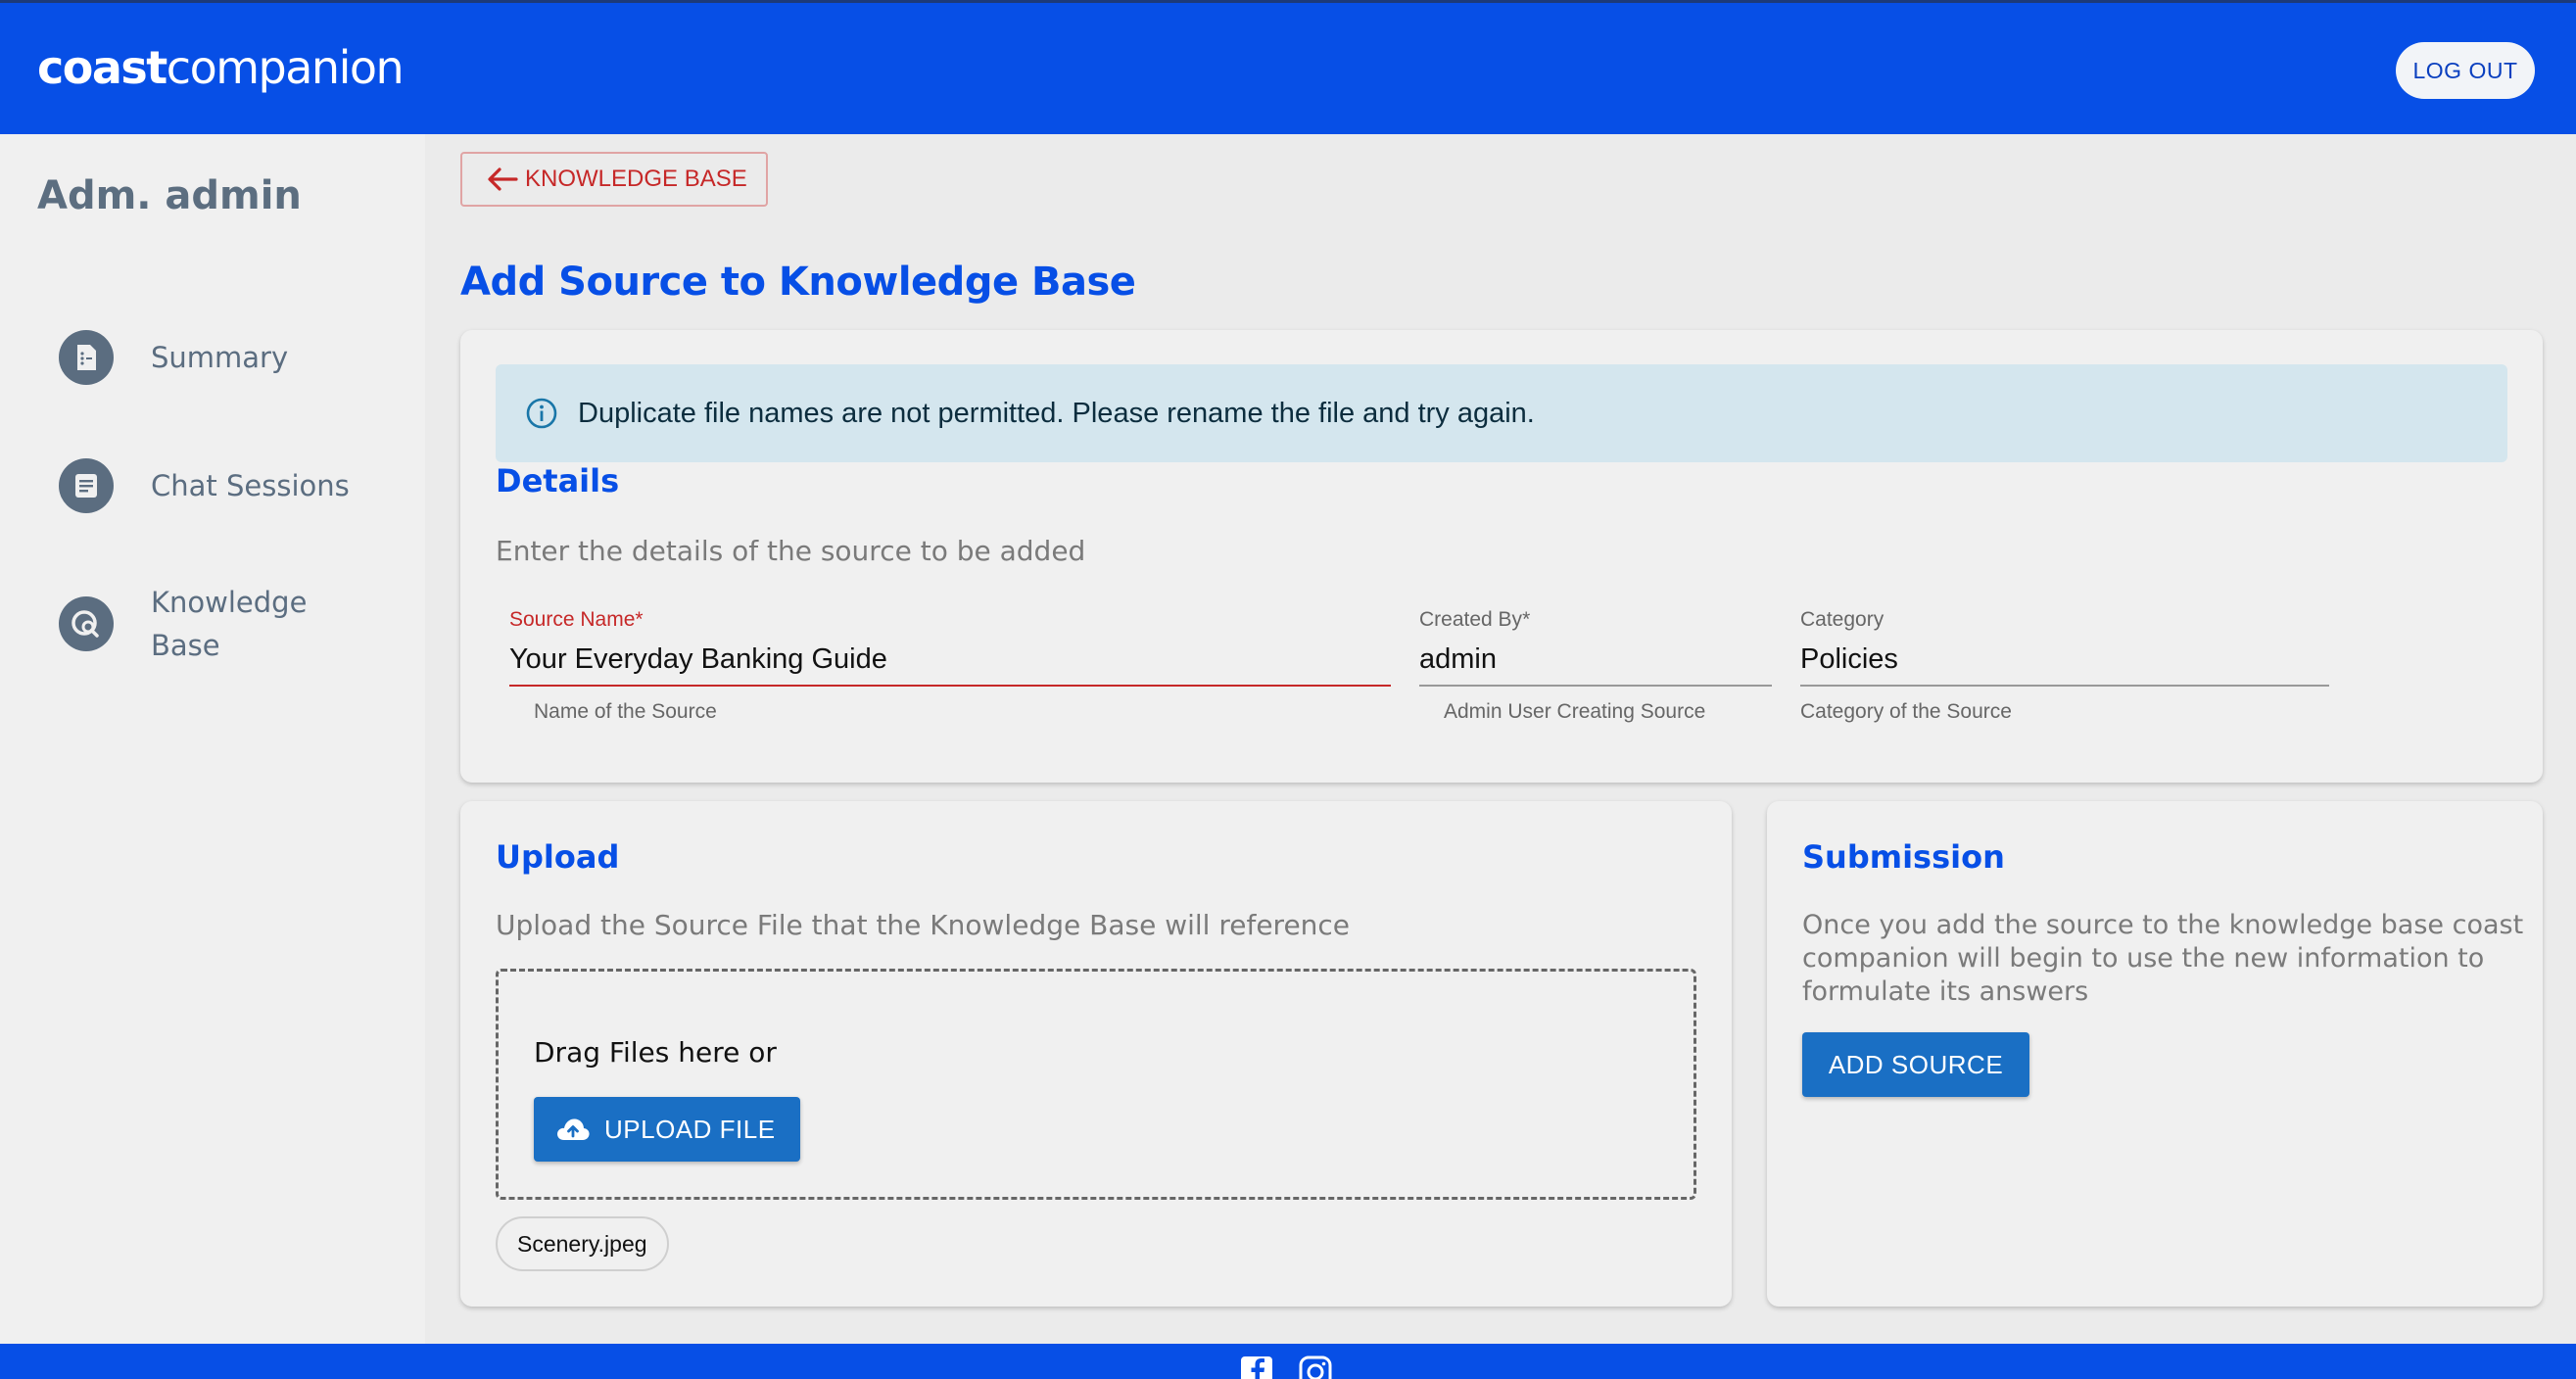  I want to click on sidebar-item-knowledge-base: Knowledge Base, so click(193, 624).